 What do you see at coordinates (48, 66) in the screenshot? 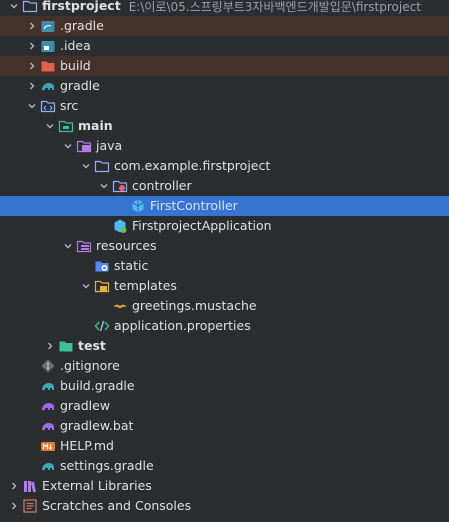
I see `excluded-folder-icon` at bounding box center [48, 66].